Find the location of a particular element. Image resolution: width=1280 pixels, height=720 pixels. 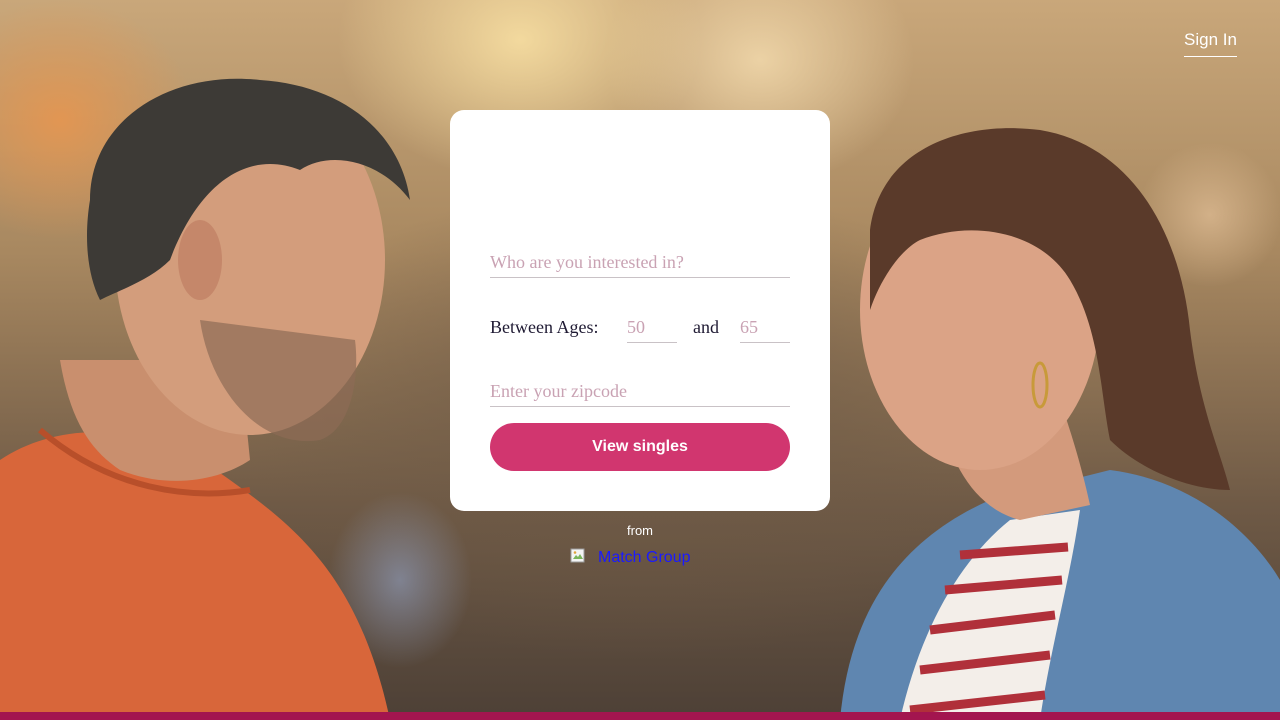

age-max-input: 65 is located at coordinates (765, 327).